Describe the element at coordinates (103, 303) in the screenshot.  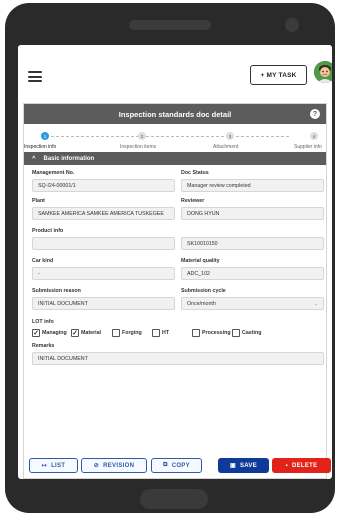
I see `submission-reason-field: INITIAL DOCUMENT` at that location.